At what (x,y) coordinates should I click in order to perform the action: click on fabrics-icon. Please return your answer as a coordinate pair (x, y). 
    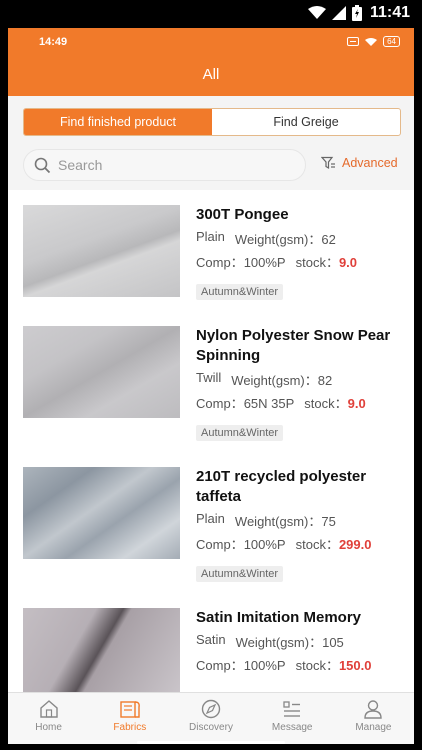
    Looking at the image, I should click on (130, 709).